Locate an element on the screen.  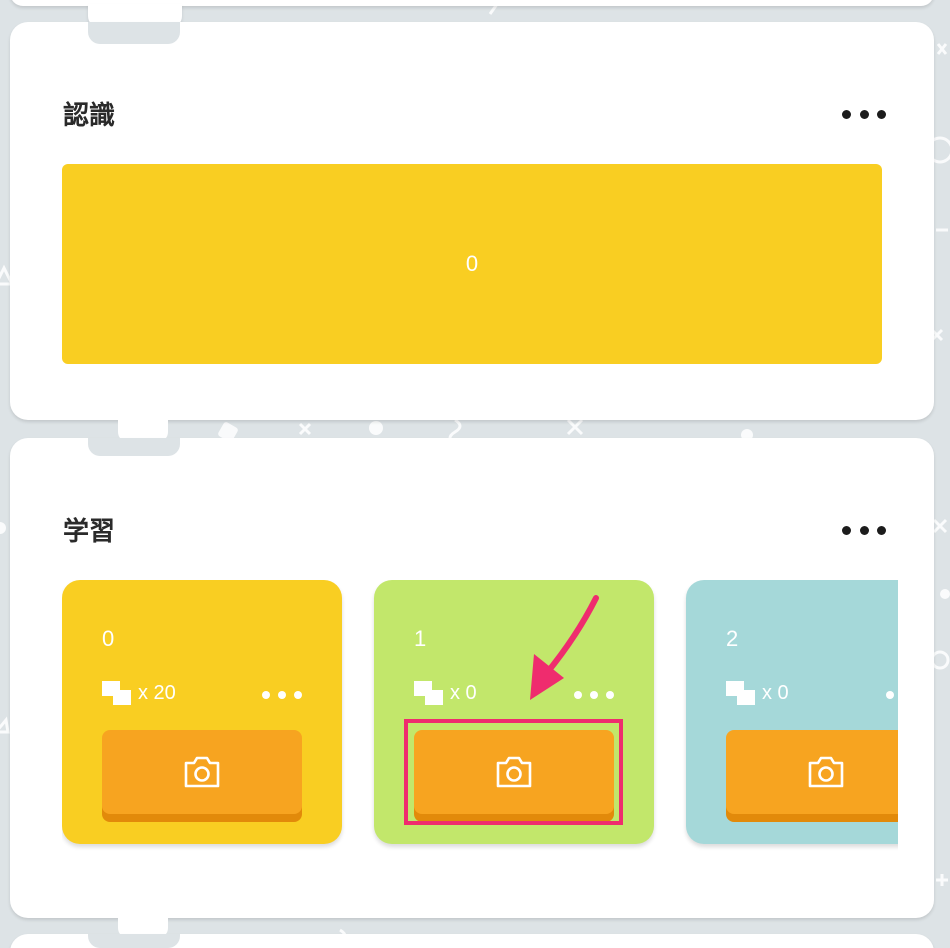
recognition-more-icon is located at coordinates (864, 114).